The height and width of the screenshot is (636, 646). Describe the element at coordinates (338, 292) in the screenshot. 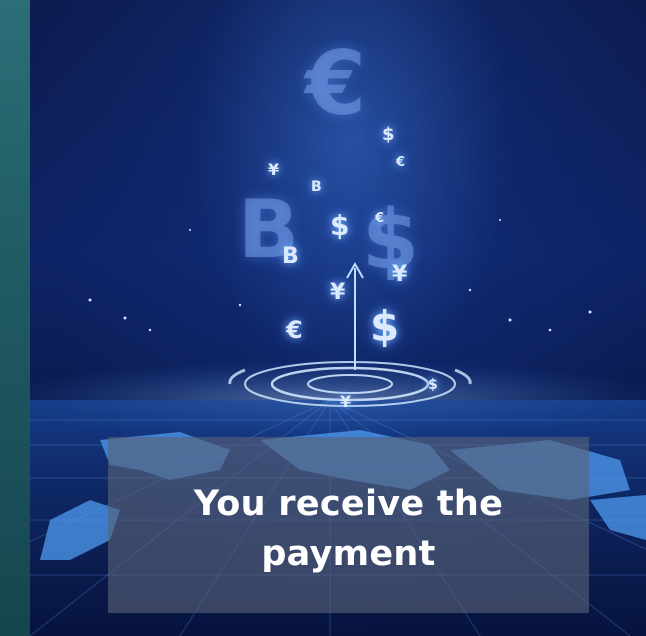

I see `yen-icon-3: ¥` at that location.